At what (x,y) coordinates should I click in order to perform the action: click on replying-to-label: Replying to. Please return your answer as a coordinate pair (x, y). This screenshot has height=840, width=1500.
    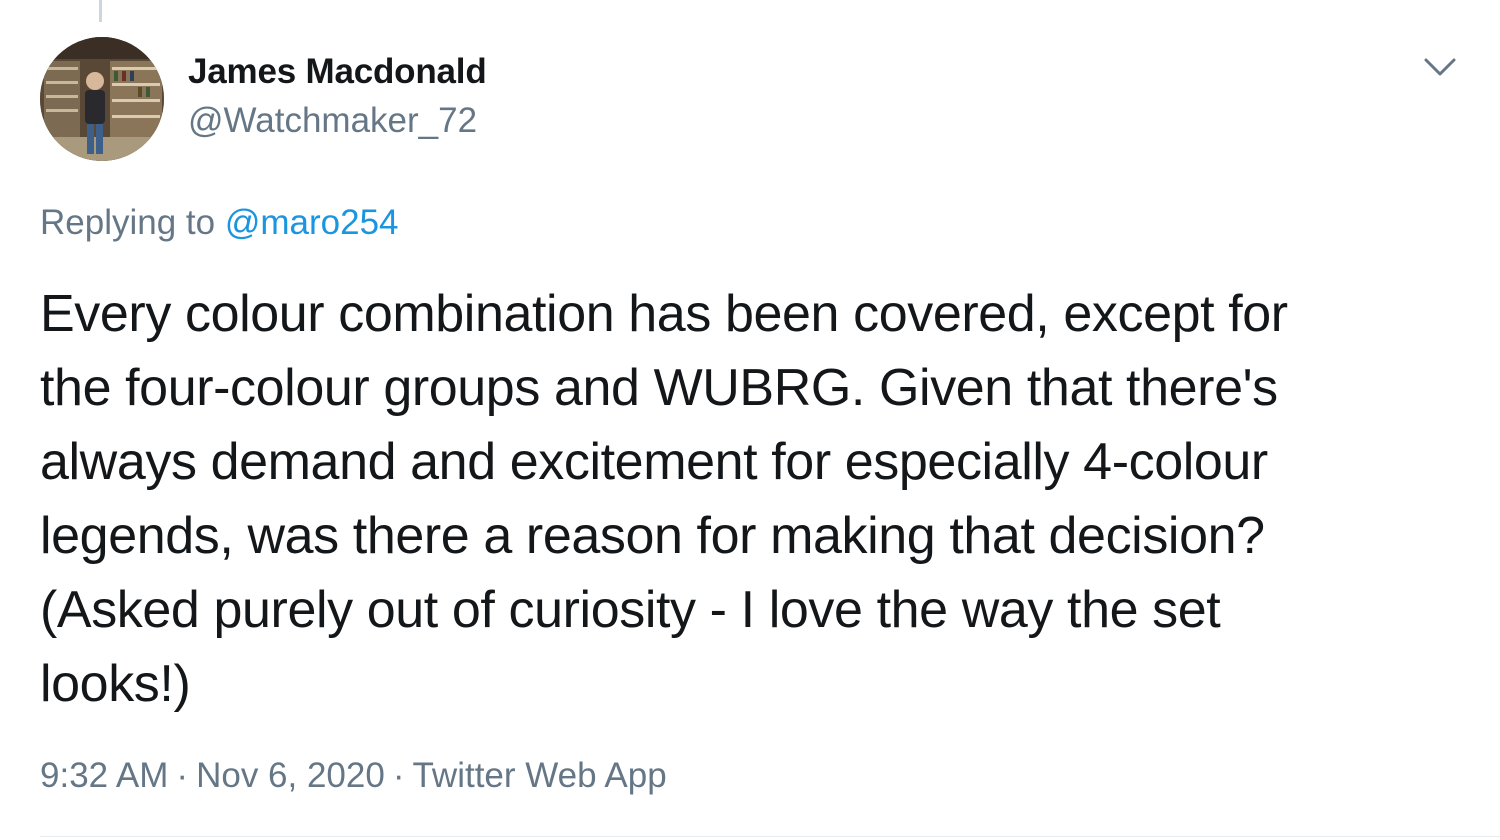
    Looking at the image, I should click on (132, 222).